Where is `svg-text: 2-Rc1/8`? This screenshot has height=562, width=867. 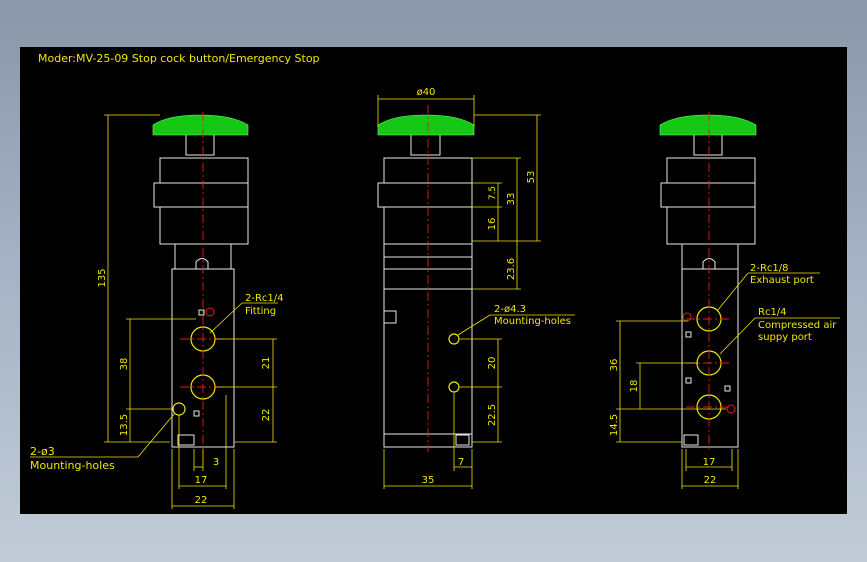 svg-text: 2-Rc1/8 is located at coordinates (769, 268).